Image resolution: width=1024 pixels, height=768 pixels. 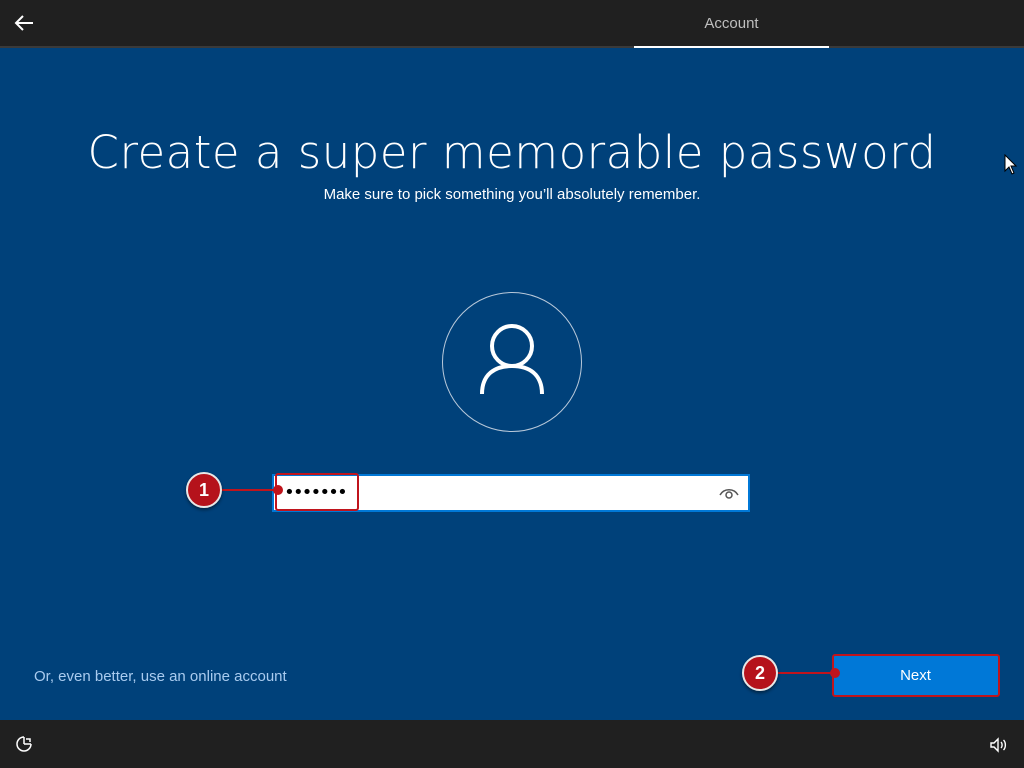 I want to click on bottom-bar, so click(x=512, y=744).